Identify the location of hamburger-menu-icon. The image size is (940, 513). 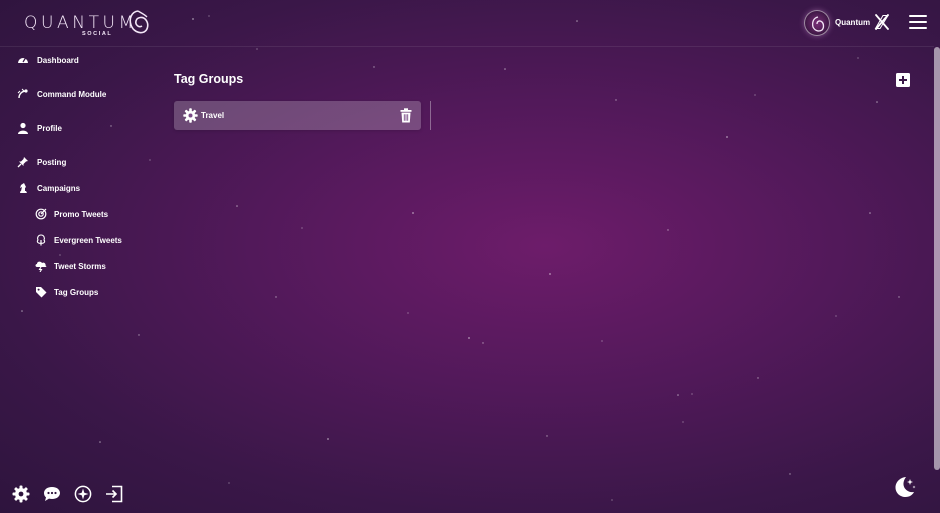
(918, 22).